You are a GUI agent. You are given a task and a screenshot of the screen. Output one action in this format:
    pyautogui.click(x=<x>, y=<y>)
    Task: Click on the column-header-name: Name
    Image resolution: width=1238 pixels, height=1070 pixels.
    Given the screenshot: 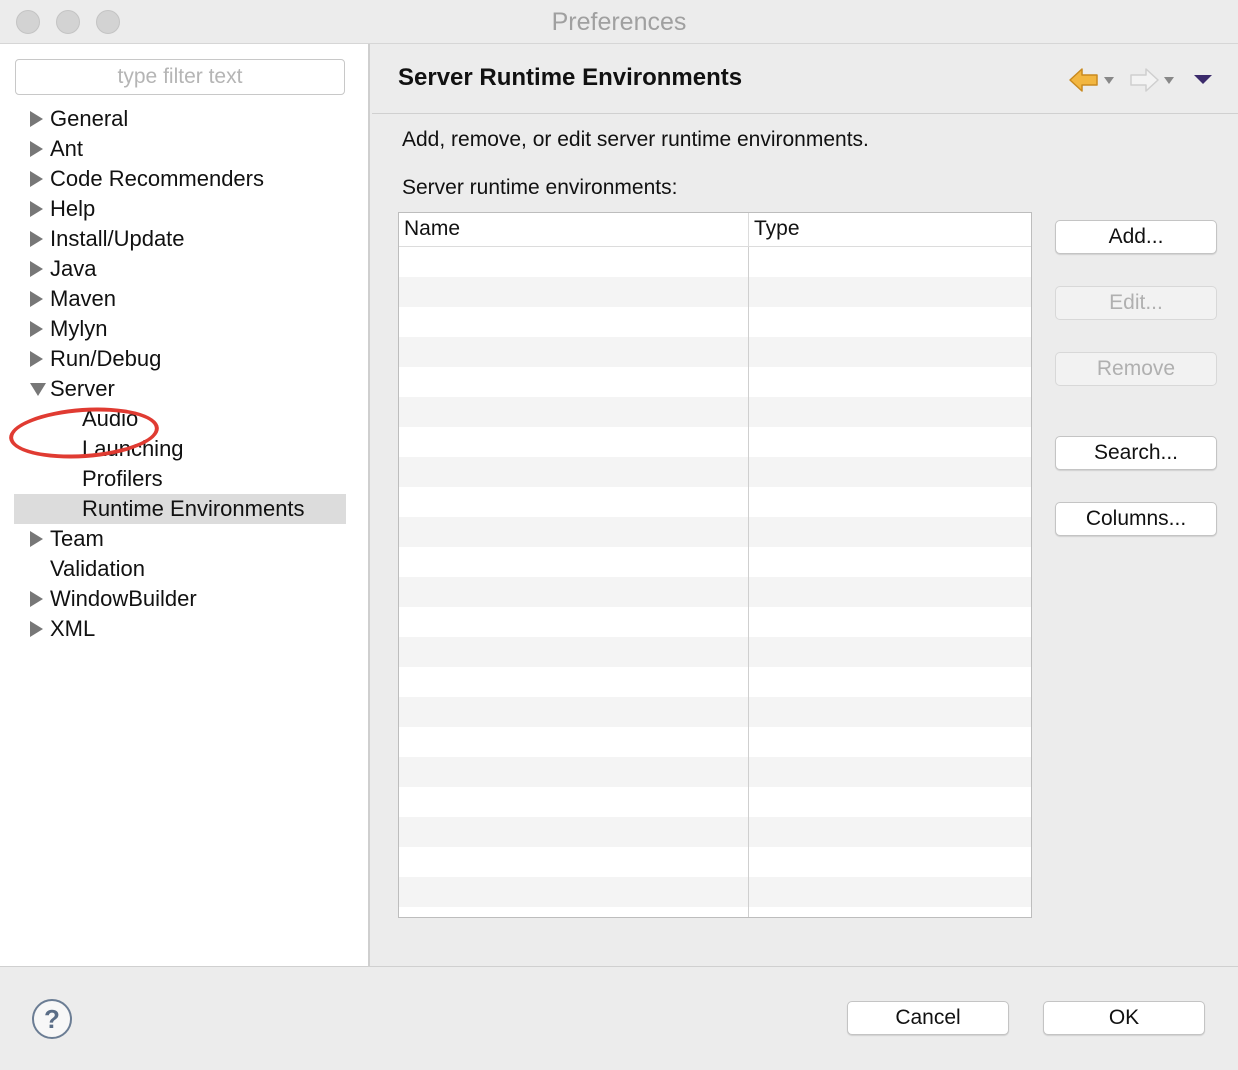 What is the action you would take?
    pyautogui.click(x=574, y=230)
    